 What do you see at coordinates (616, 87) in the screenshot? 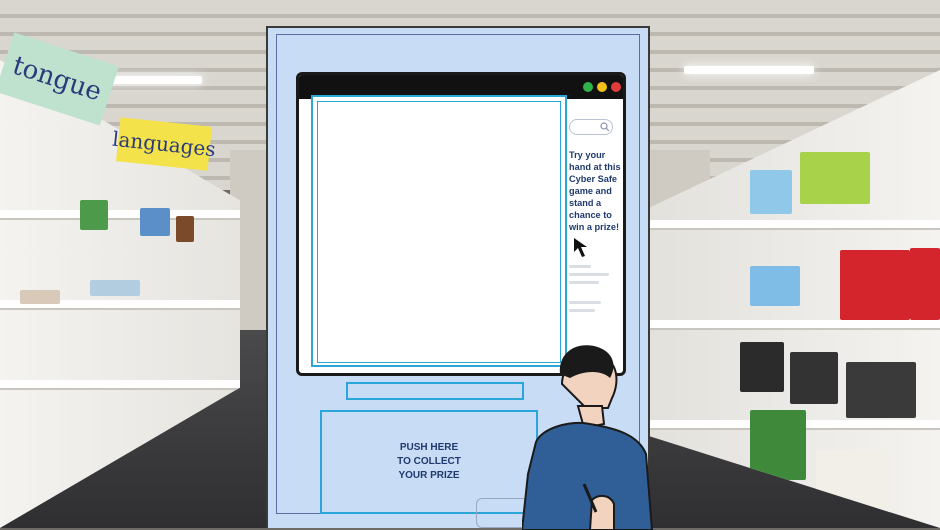
I see `window-dot-red-icon` at bounding box center [616, 87].